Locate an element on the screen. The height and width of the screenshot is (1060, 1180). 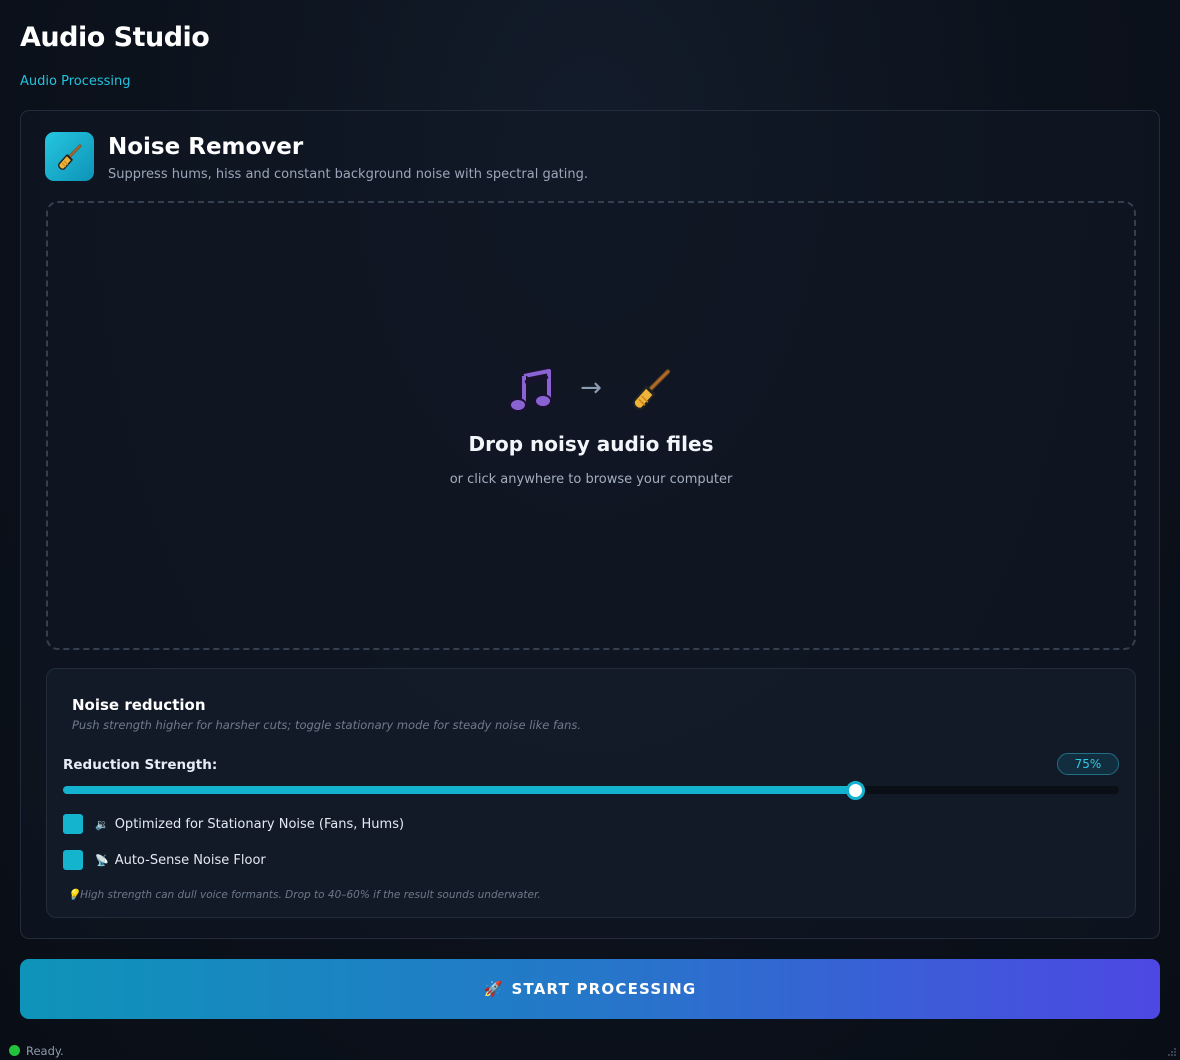
tool-title: Noise Remover is located at coordinates (206, 147).